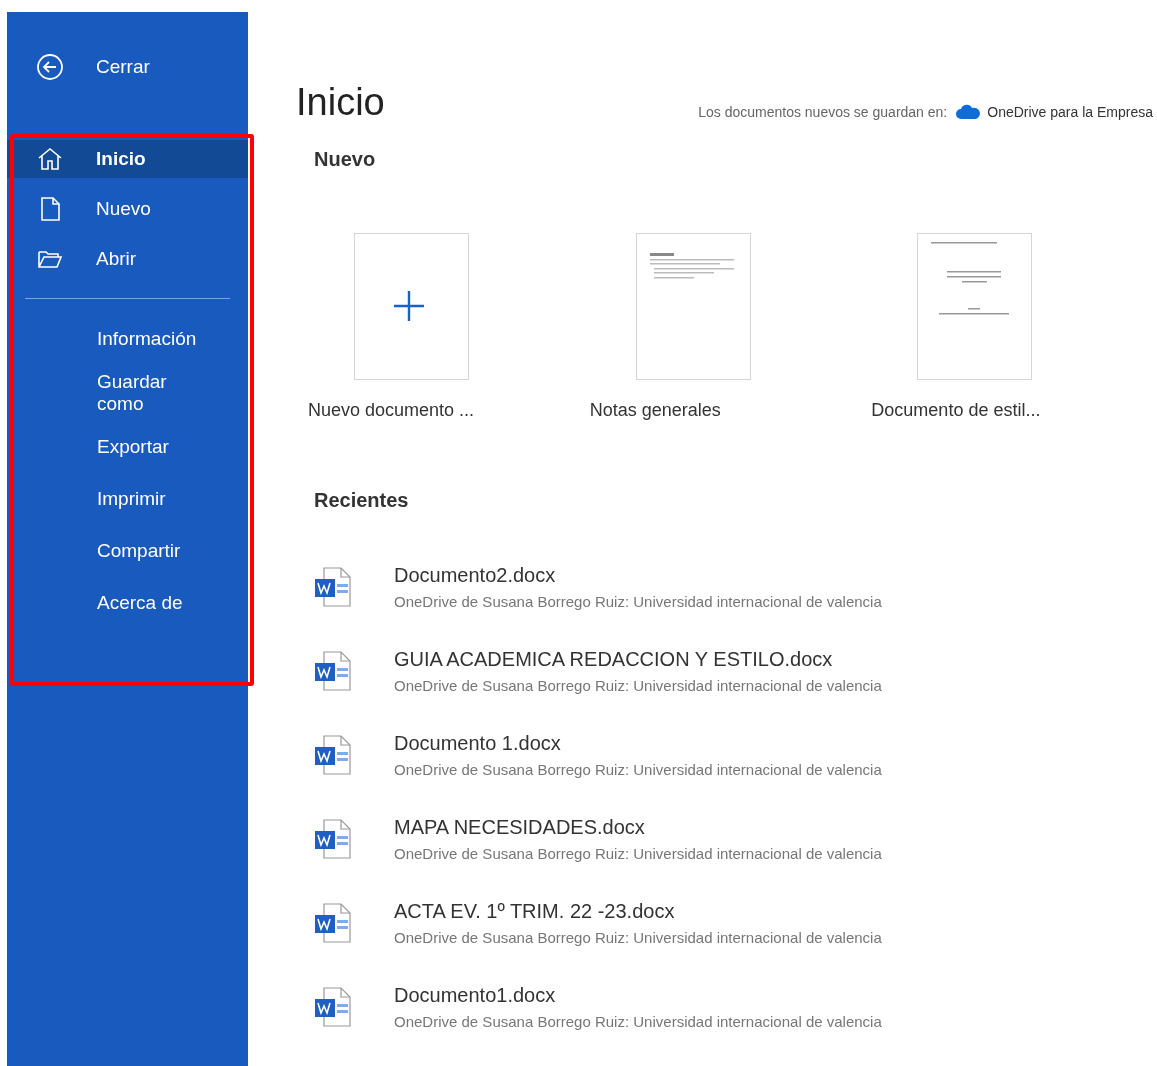 Image resolution: width=1157 pixels, height=1066 pixels. Describe the element at coordinates (127, 67) in the screenshot. I see `close-button: Cerrar` at that location.